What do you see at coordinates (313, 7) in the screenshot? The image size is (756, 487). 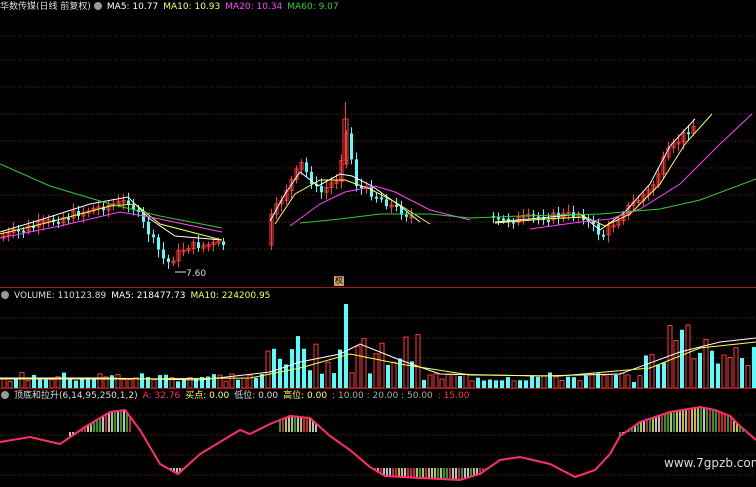 I see `ma60-label: MA60: 9.07` at bounding box center [313, 7].